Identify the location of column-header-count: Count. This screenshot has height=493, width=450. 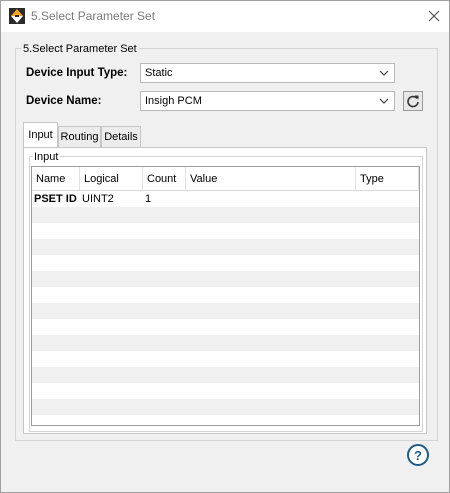
(164, 178).